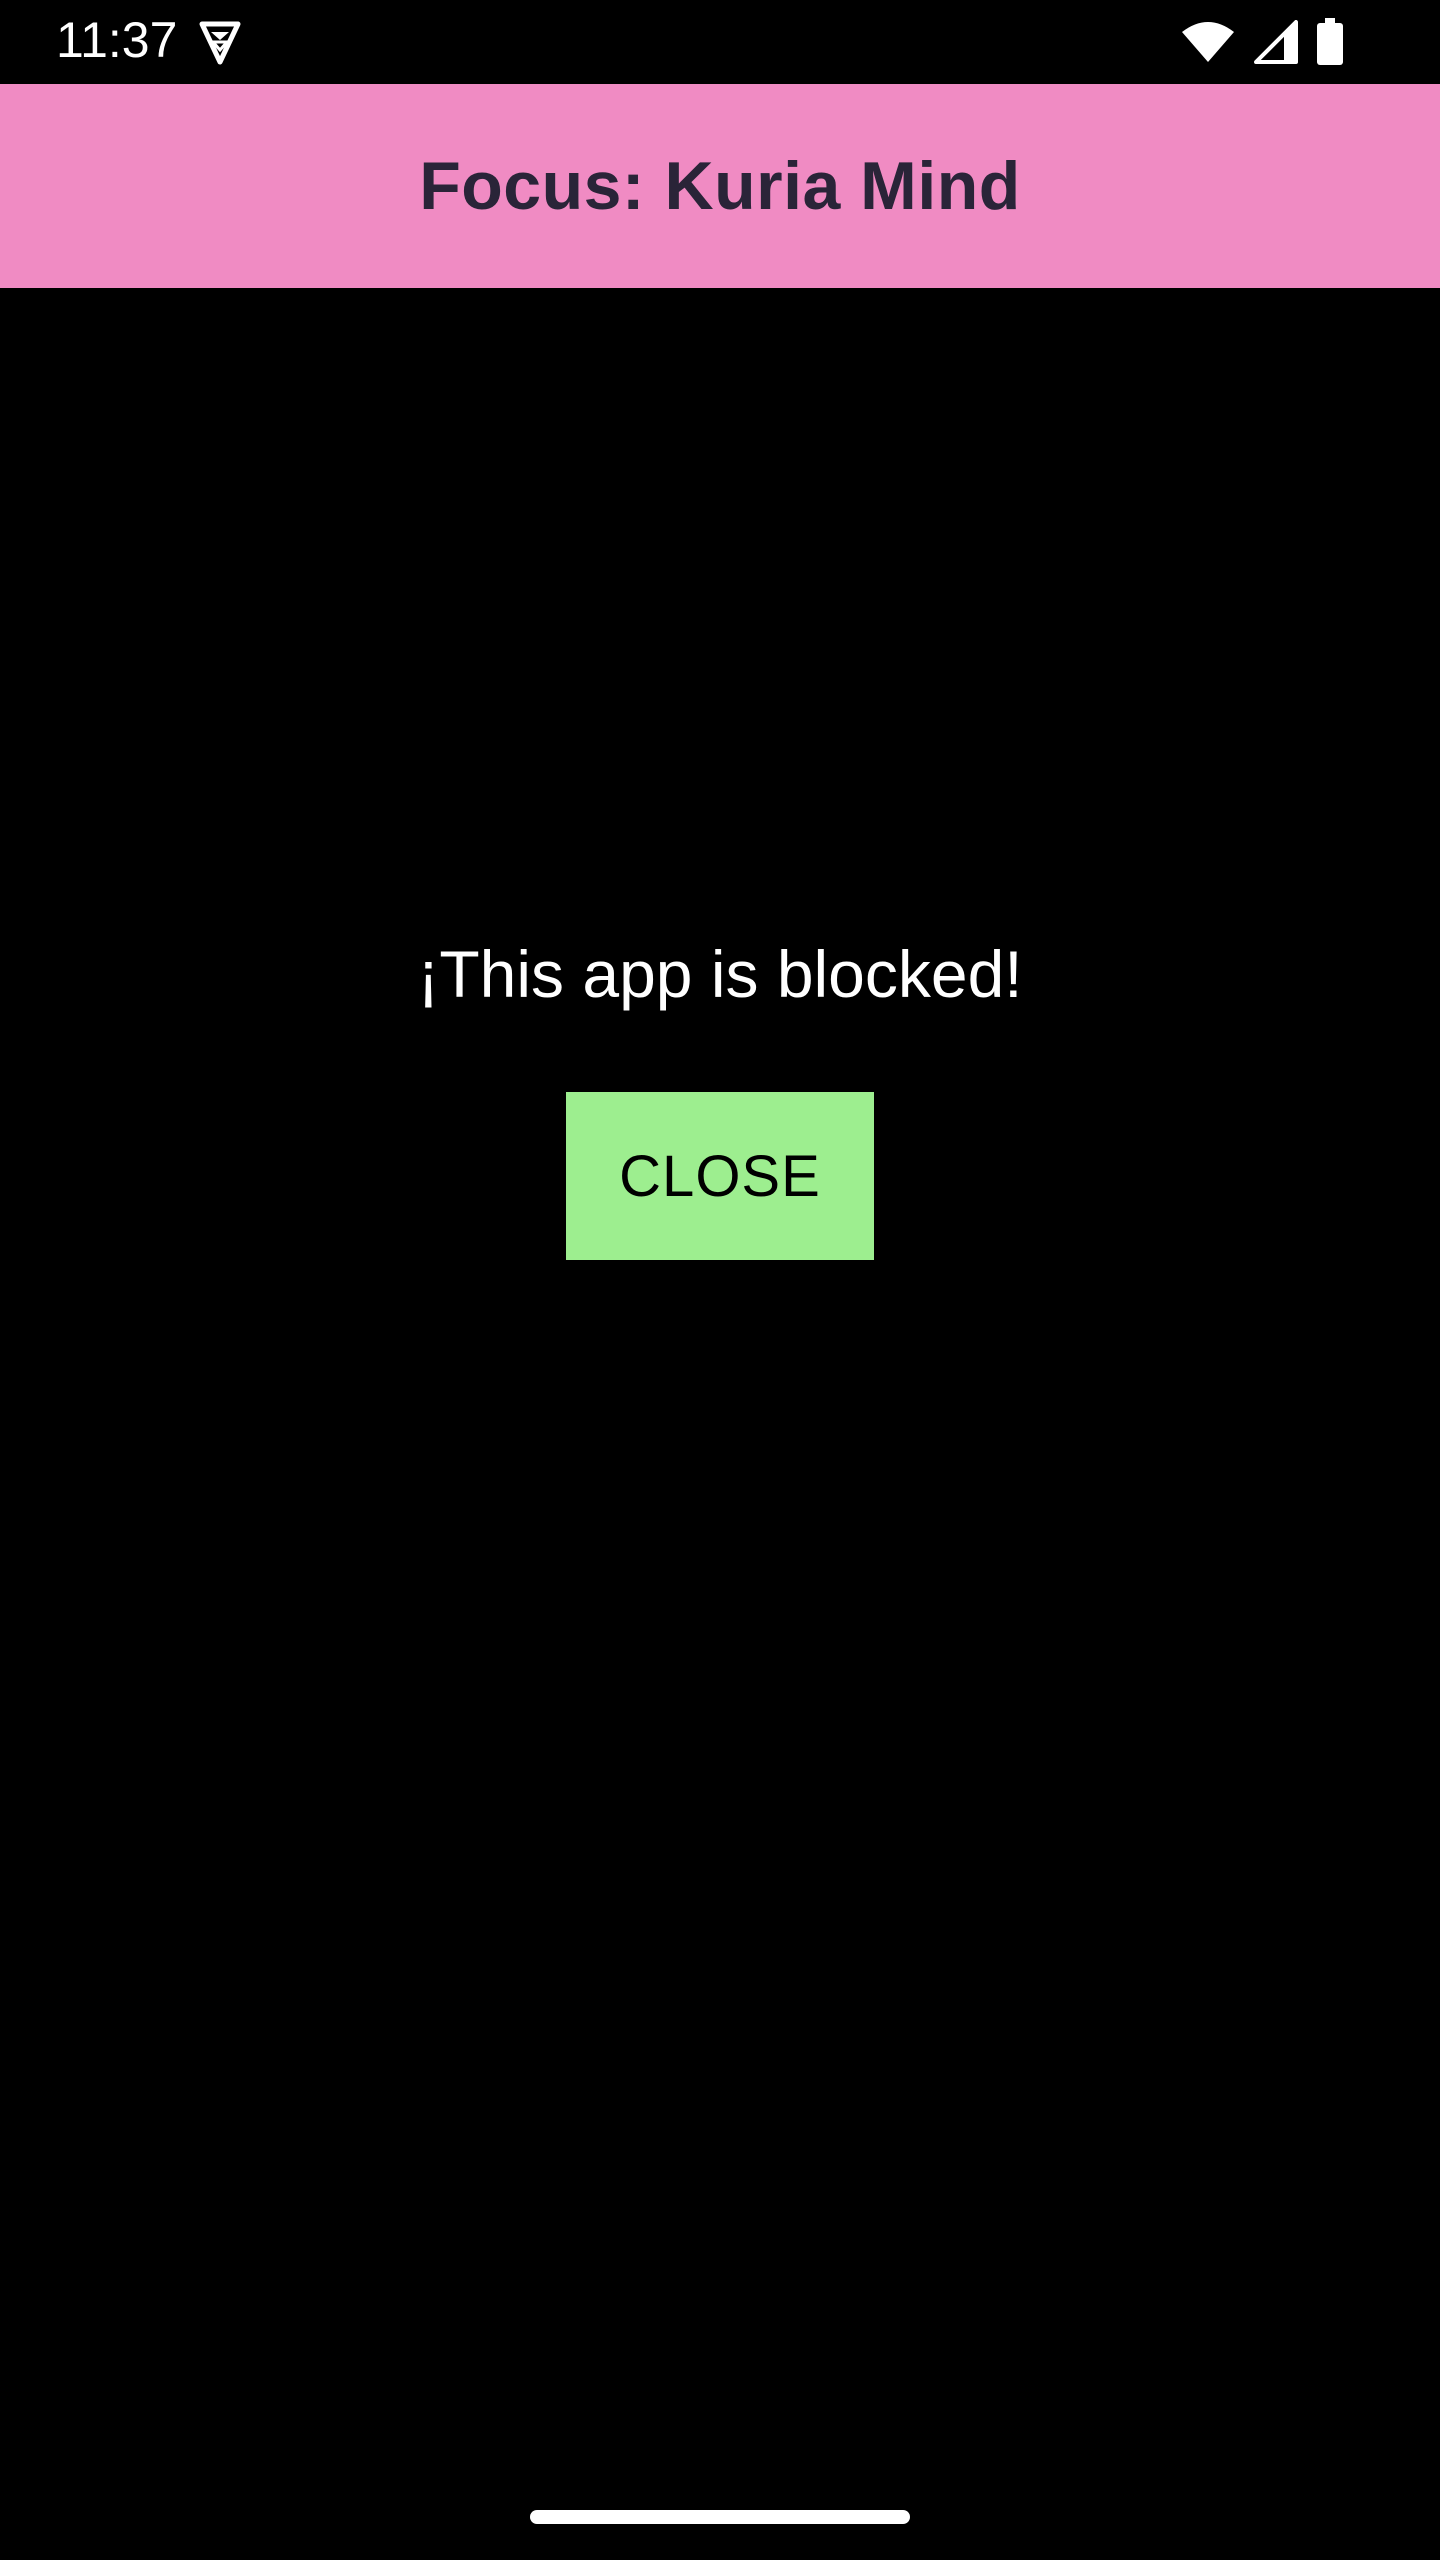 This screenshot has height=2560, width=1440. What do you see at coordinates (1276, 42) in the screenshot?
I see `cellular-signal-icon` at bounding box center [1276, 42].